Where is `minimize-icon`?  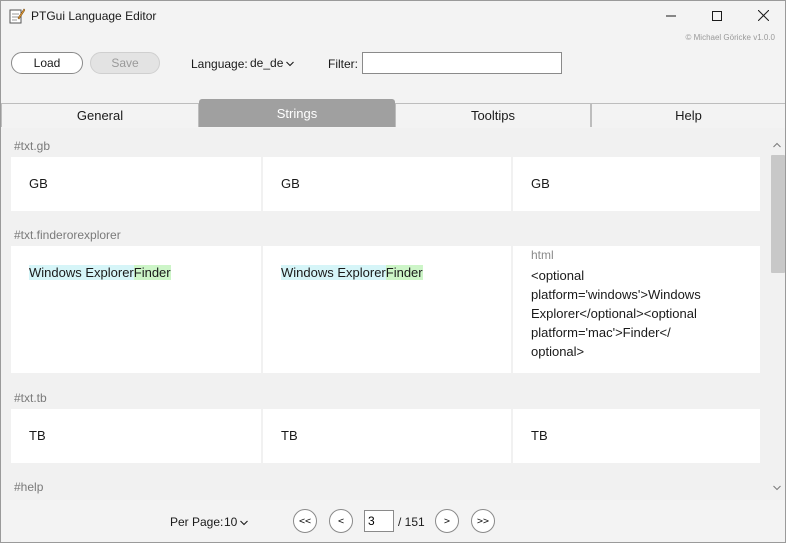
minimize-icon is located at coordinates (671, 16).